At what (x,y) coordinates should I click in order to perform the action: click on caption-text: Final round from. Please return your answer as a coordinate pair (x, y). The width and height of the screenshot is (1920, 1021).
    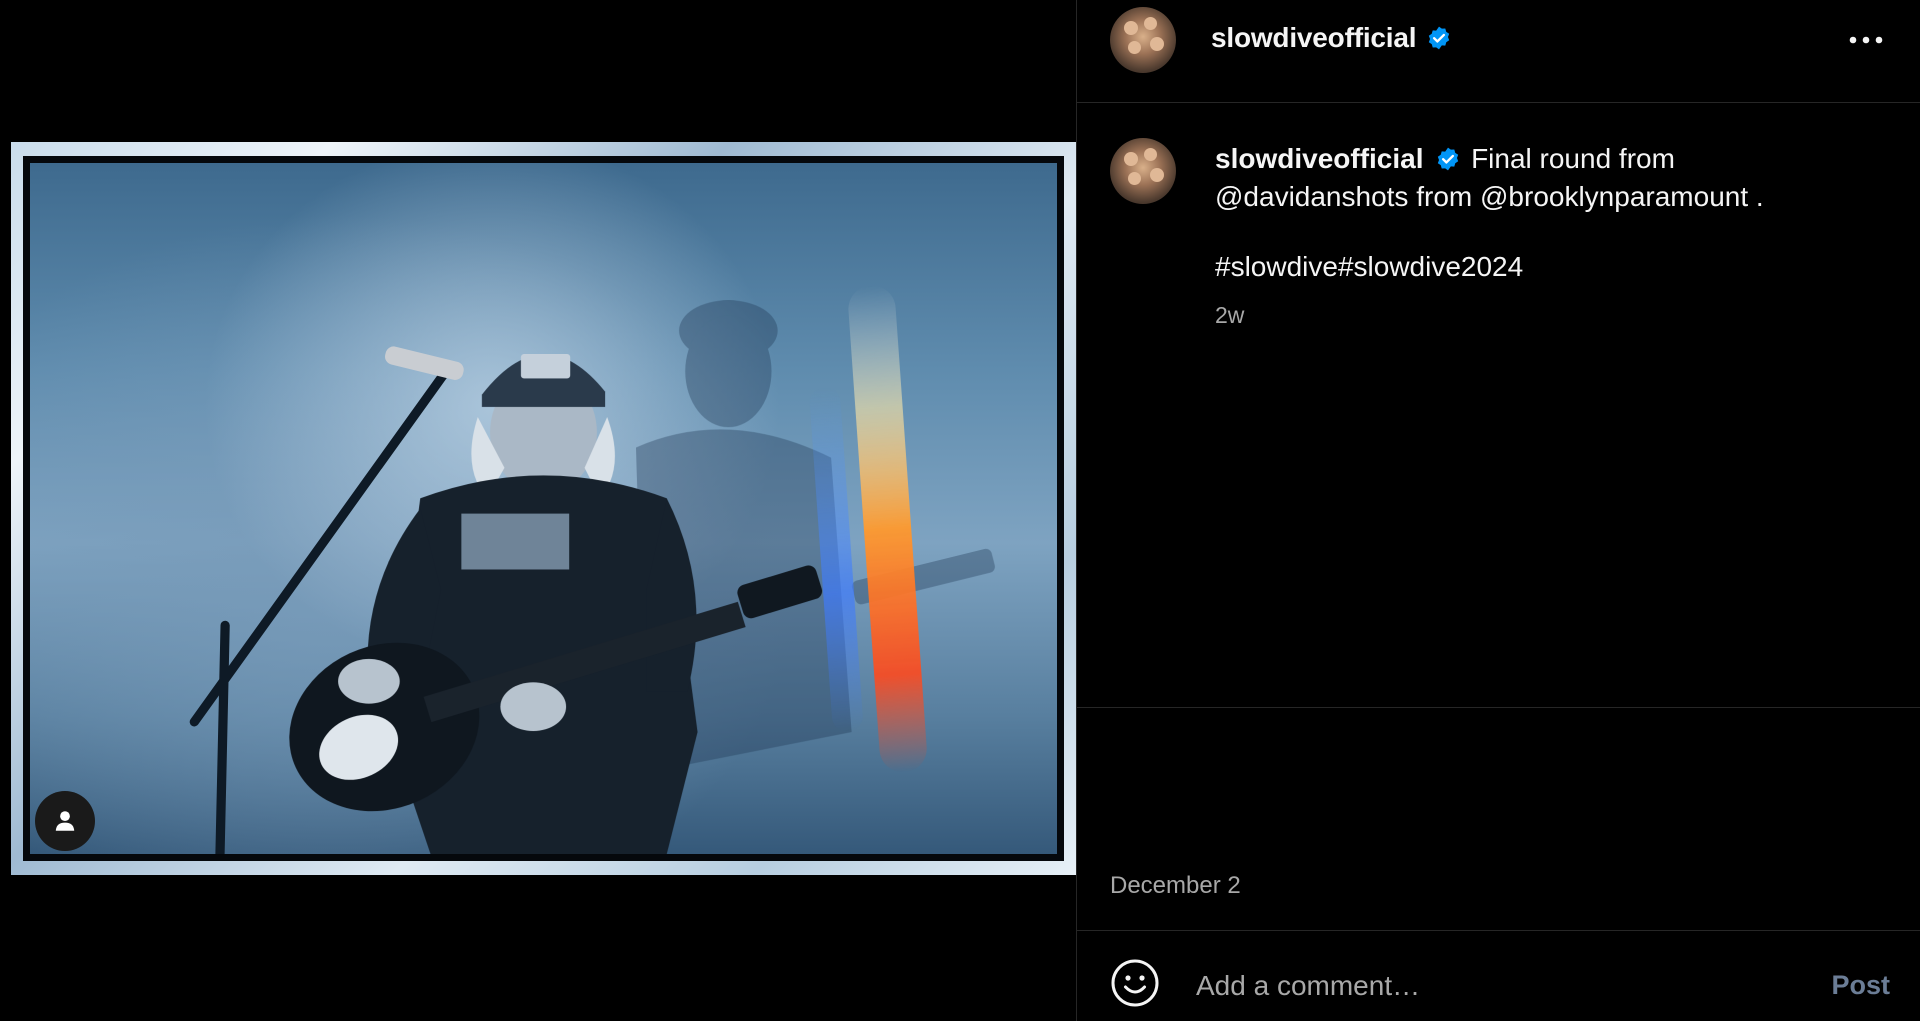
    Looking at the image, I should click on (1573, 158).